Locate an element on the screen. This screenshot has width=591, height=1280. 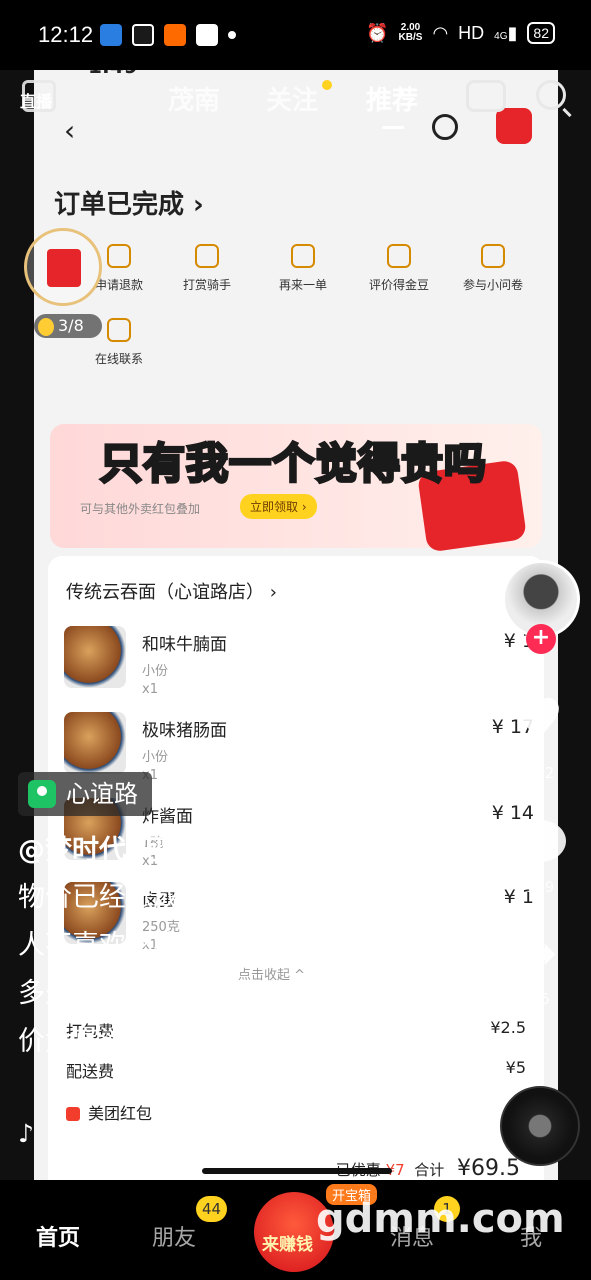
battery-indicator: 82 is located at coordinates (541, 33).